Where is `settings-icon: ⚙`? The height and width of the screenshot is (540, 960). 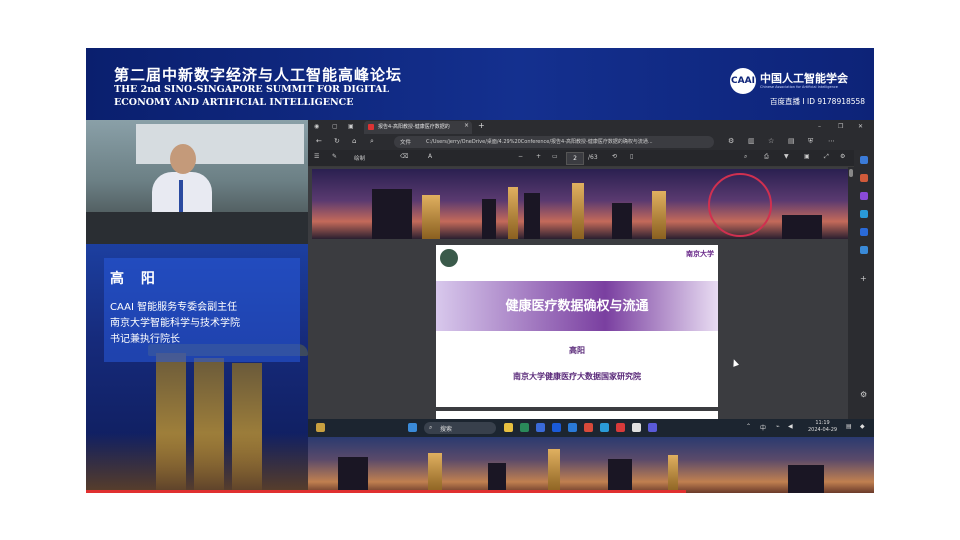 settings-icon: ⚙ is located at coordinates (842, 156).